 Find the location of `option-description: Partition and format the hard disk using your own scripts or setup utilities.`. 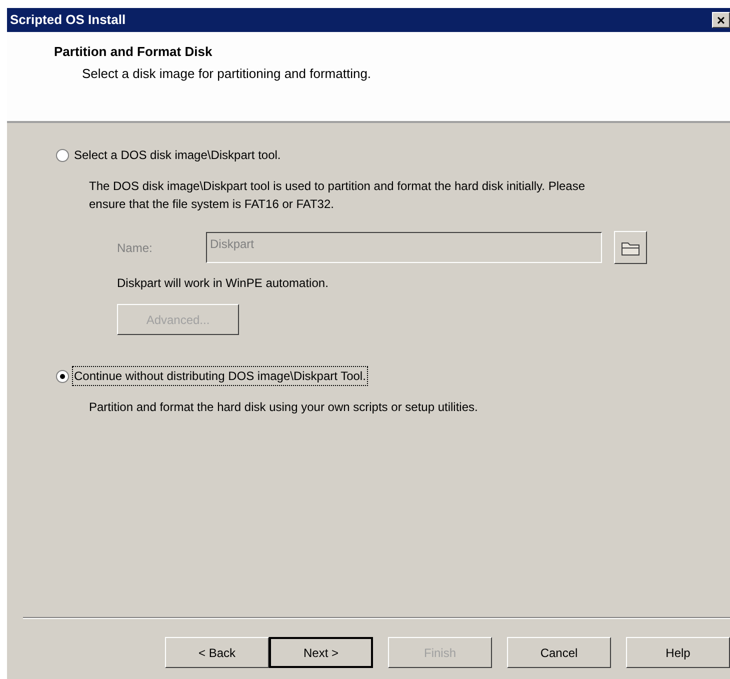

option-description: Partition and format the hard disk using your own scripts or setup utilities. is located at coordinates (284, 407).